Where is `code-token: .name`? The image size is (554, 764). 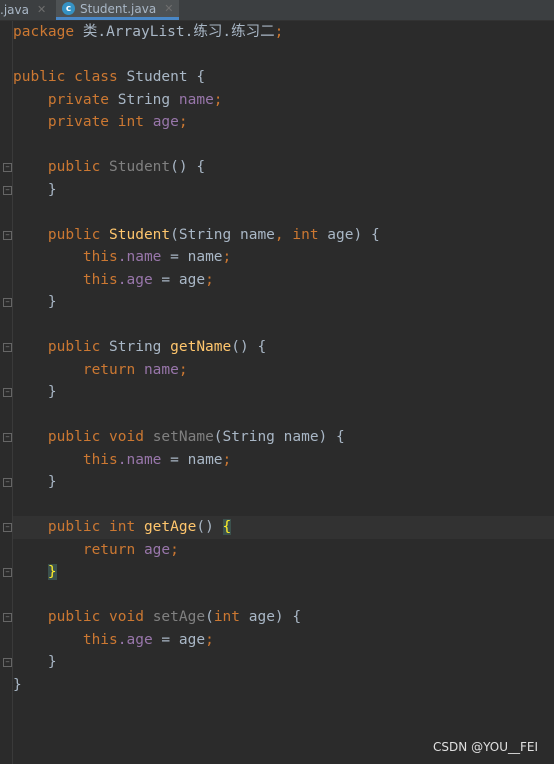
code-token: .name is located at coordinates (139, 257).